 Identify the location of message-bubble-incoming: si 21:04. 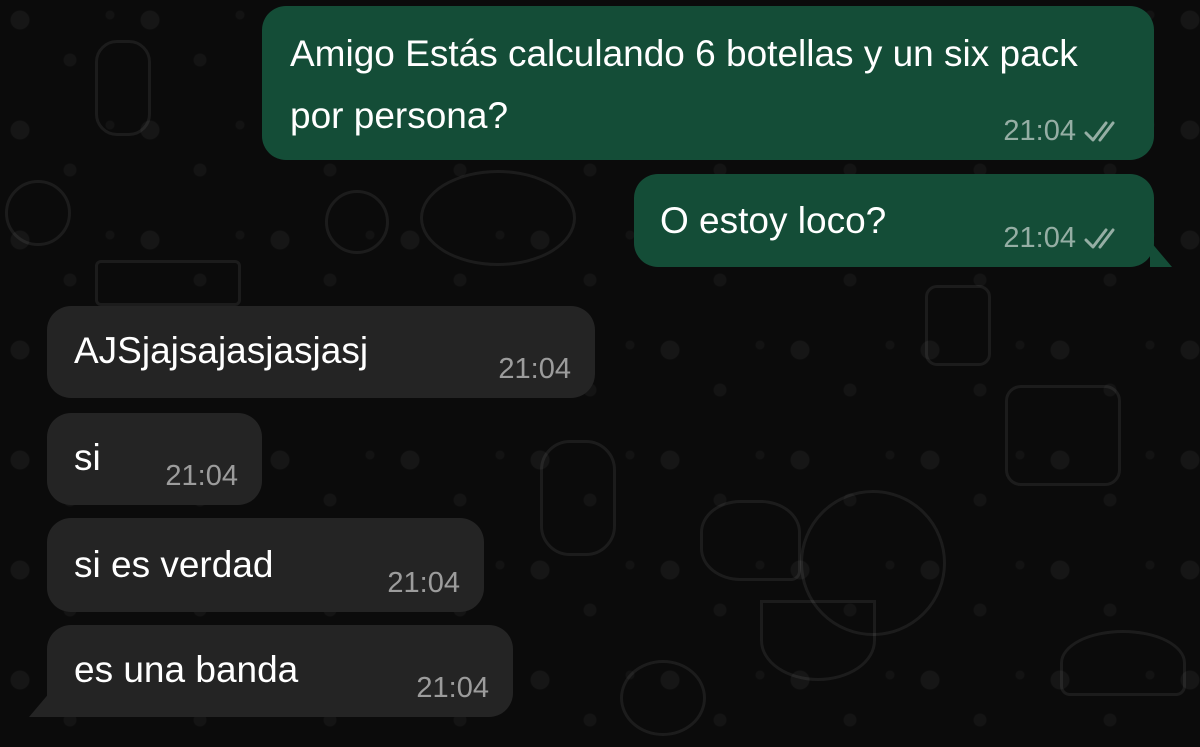
(154, 459).